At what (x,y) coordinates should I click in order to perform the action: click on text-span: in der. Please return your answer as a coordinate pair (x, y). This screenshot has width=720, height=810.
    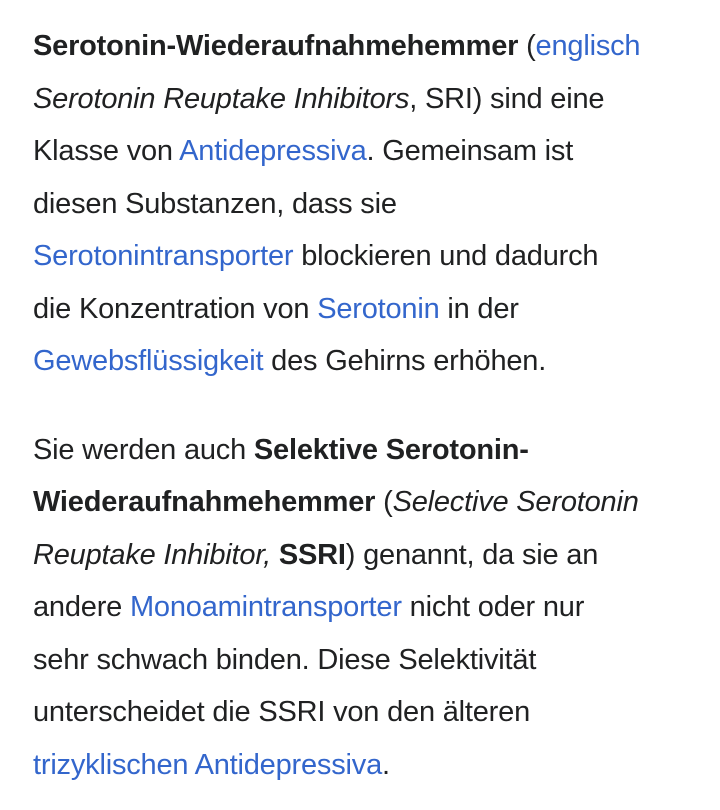
    Looking at the image, I should click on (479, 308).